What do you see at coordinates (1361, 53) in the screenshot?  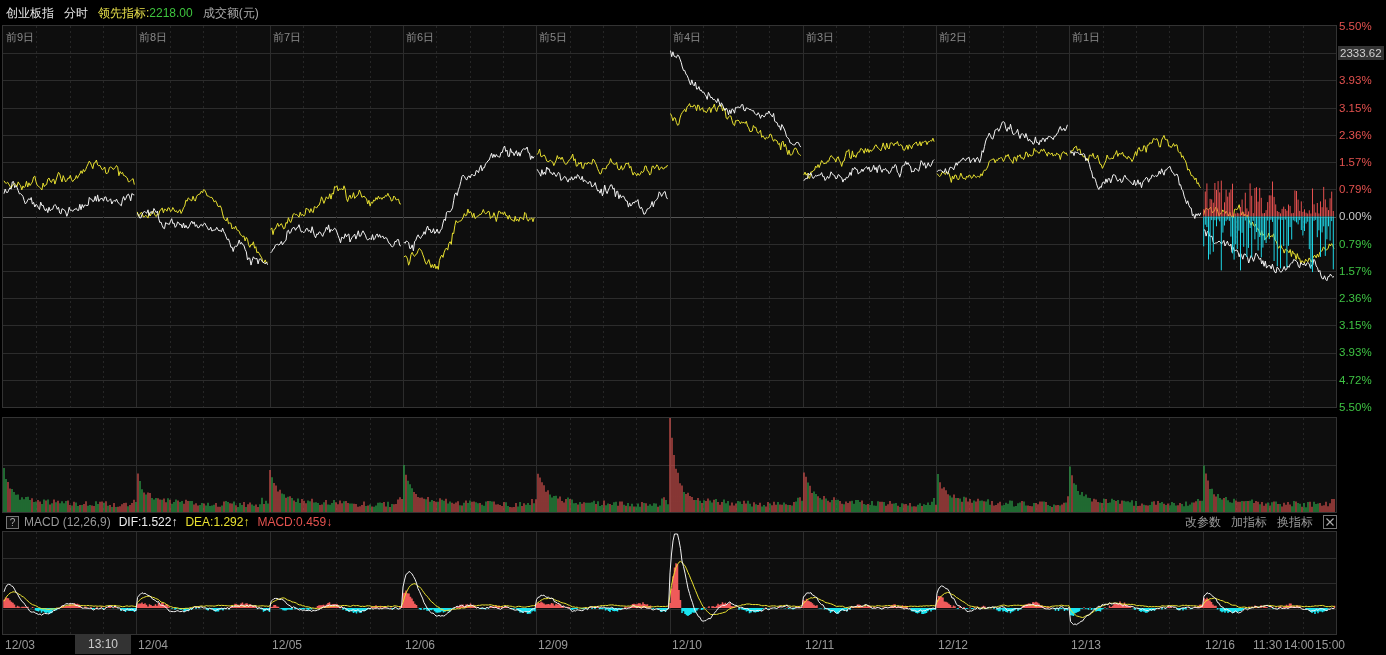 I see `price-tag: 2333.62` at bounding box center [1361, 53].